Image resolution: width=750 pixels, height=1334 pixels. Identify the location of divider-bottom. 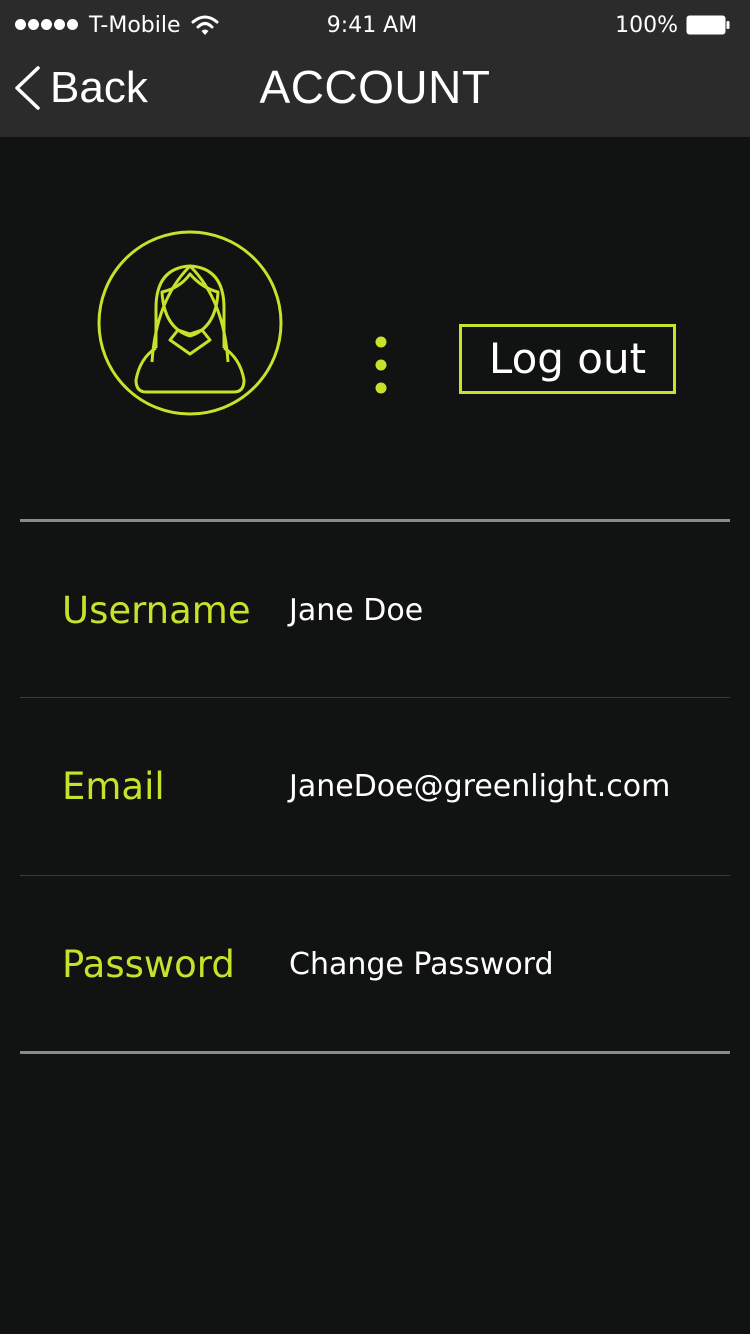
(375, 1052).